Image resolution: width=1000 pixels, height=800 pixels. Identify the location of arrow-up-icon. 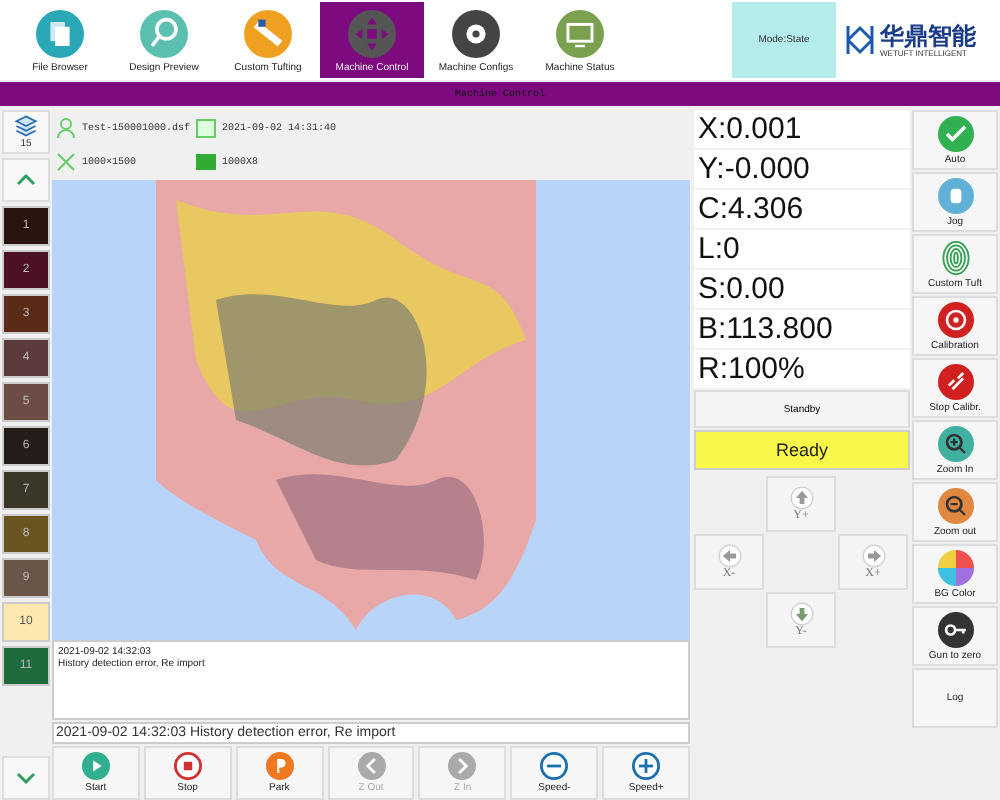
(801, 498).